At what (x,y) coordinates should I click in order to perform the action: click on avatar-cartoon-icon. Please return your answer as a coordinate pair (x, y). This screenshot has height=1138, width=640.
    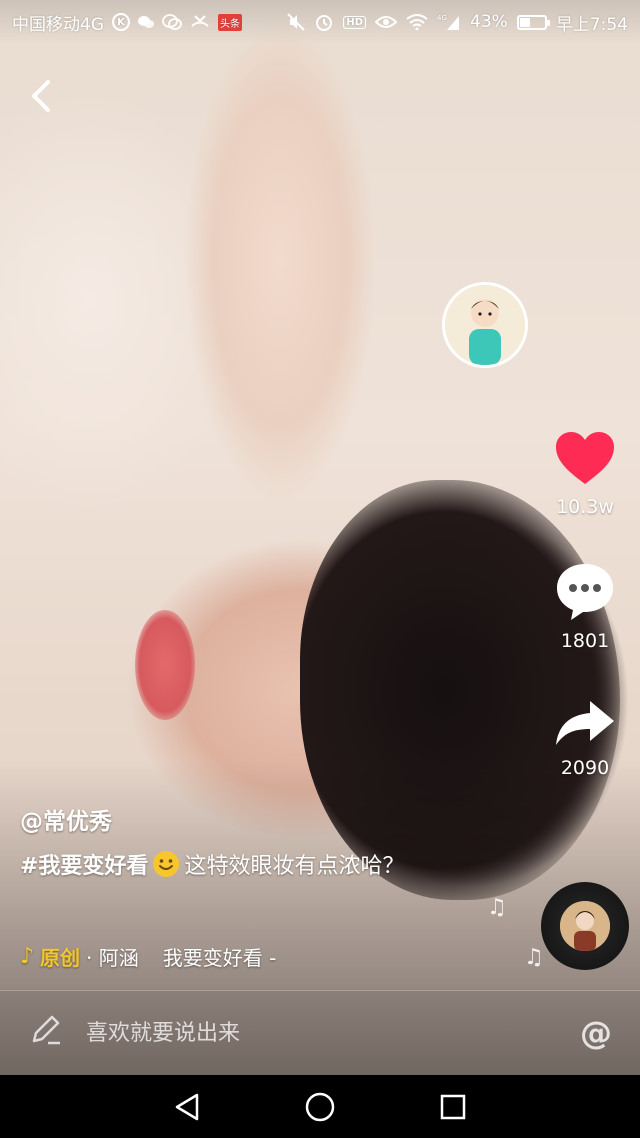
    Looking at the image, I should click on (485, 325).